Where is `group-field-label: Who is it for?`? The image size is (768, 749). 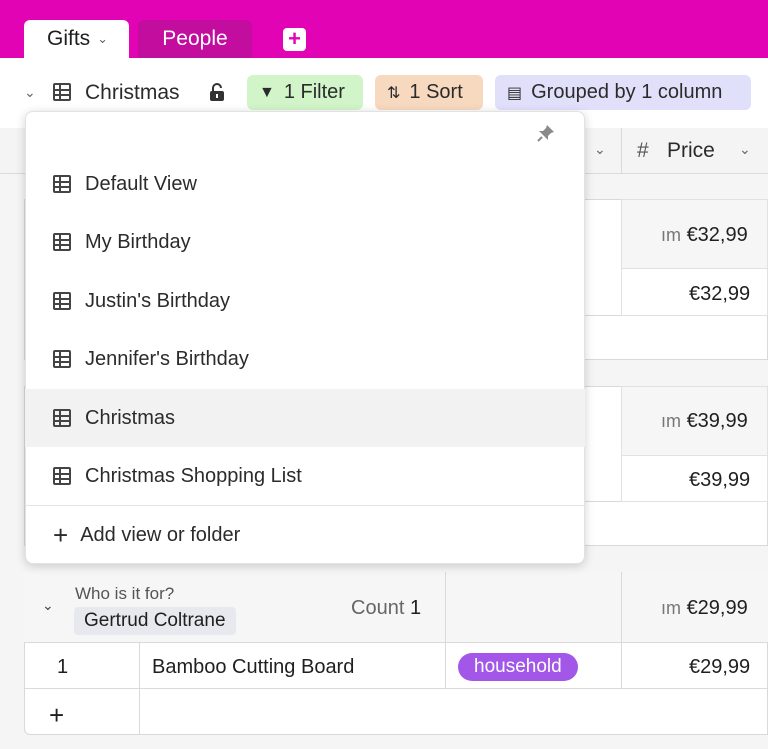 group-field-label: Who is it for? is located at coordinates (125, 593).